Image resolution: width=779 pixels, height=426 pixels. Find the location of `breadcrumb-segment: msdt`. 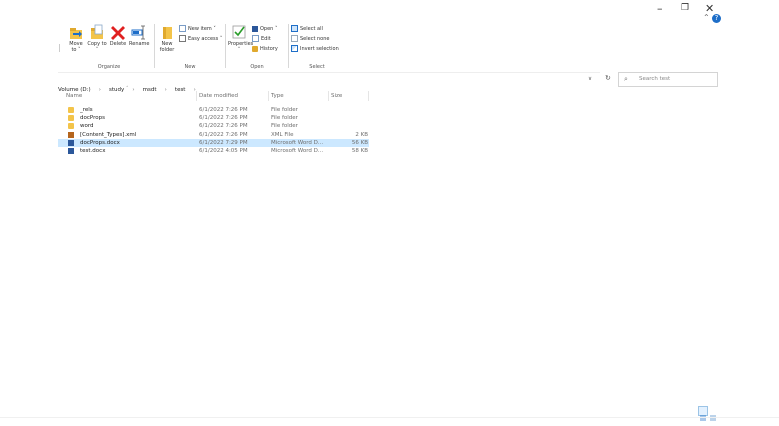

breadcrumb-segment: msdt is located at coordinates (150, 90).